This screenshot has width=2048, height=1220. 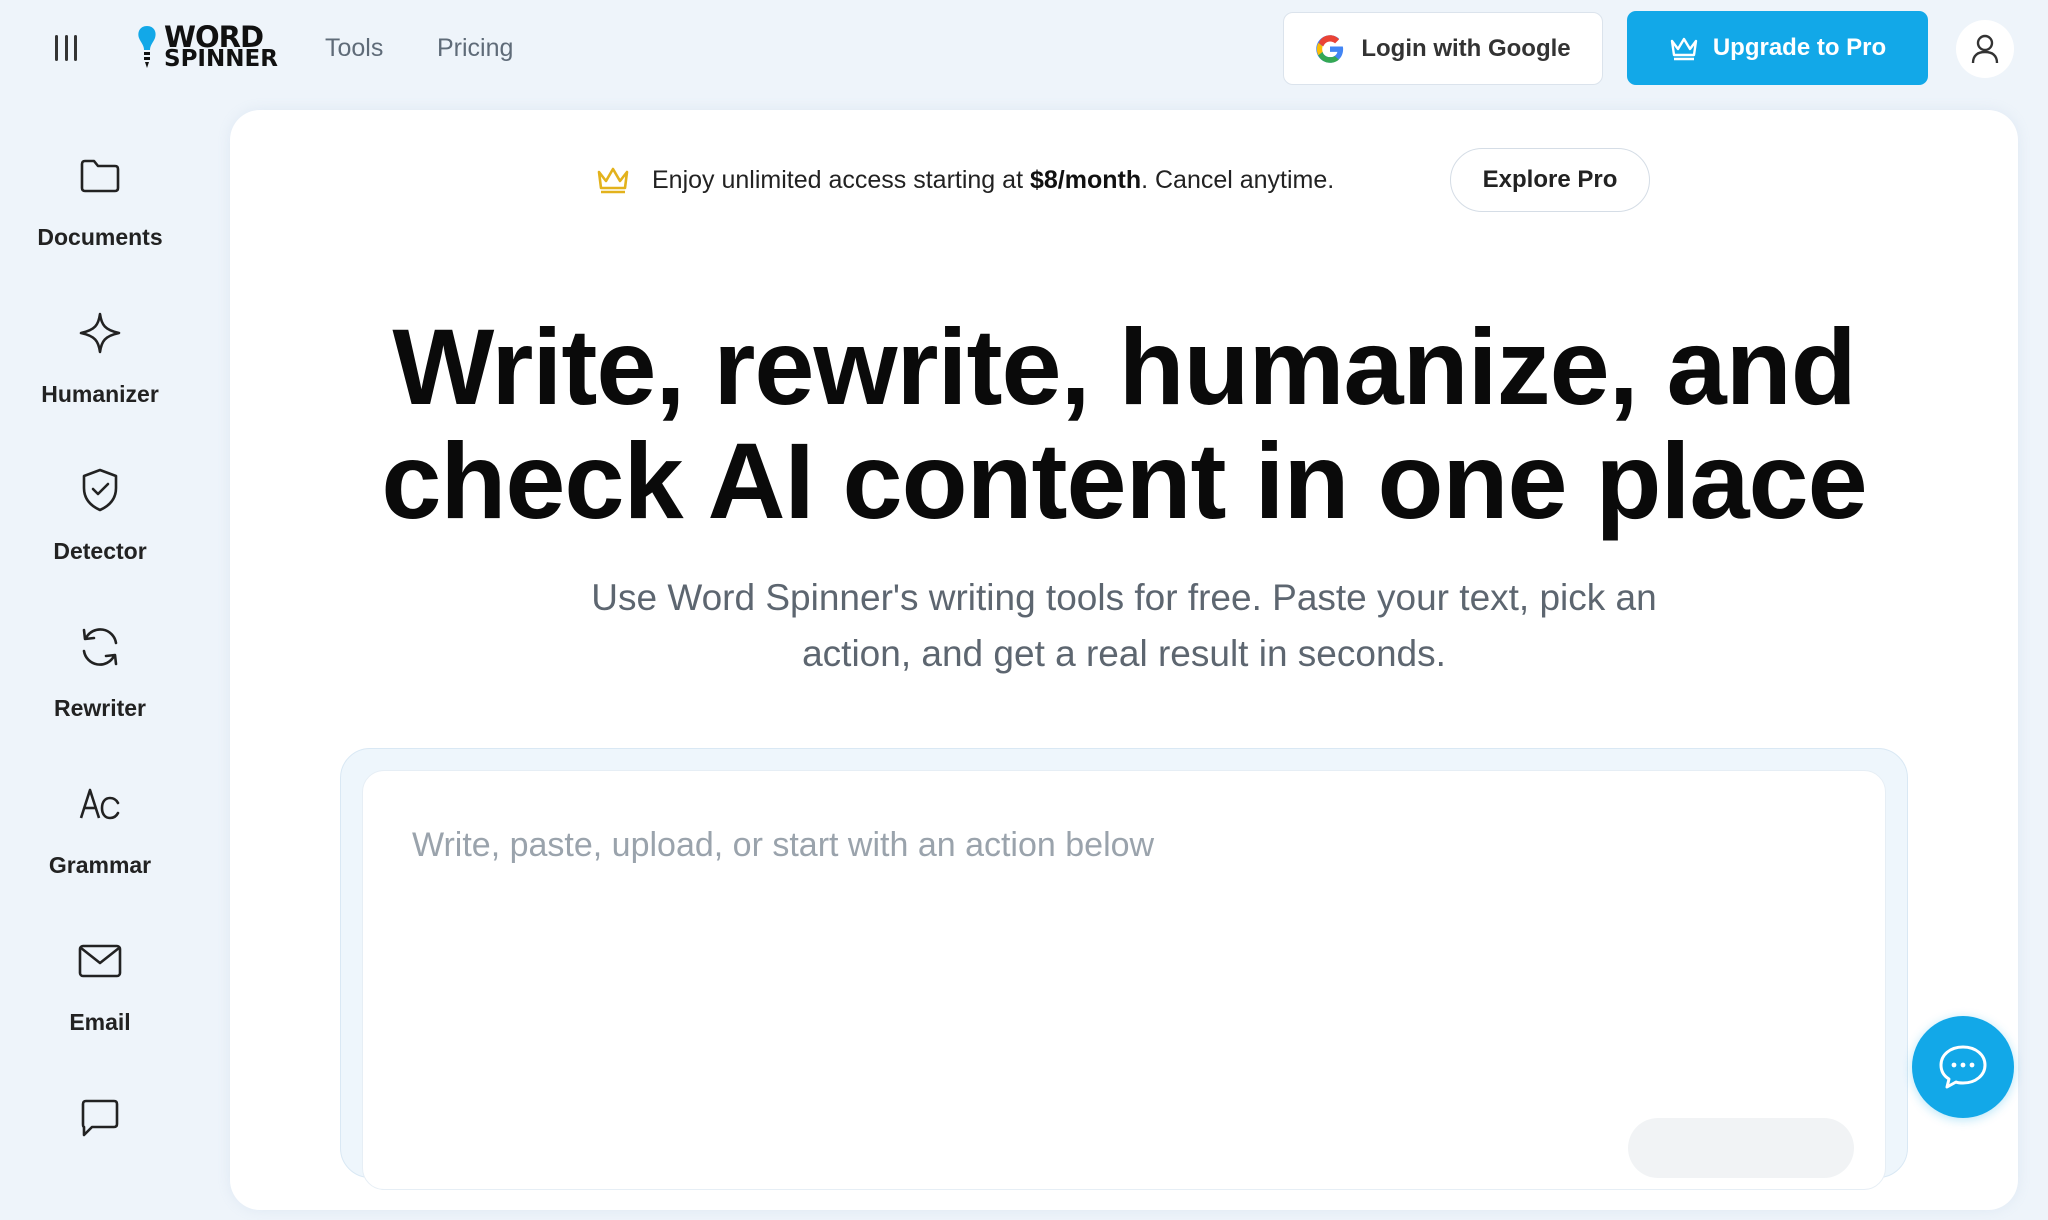 What do you see at coordinates (100, 998) in the screenshot?
I see `sidebar-item-email: Email` at bounding box center [100, 998].